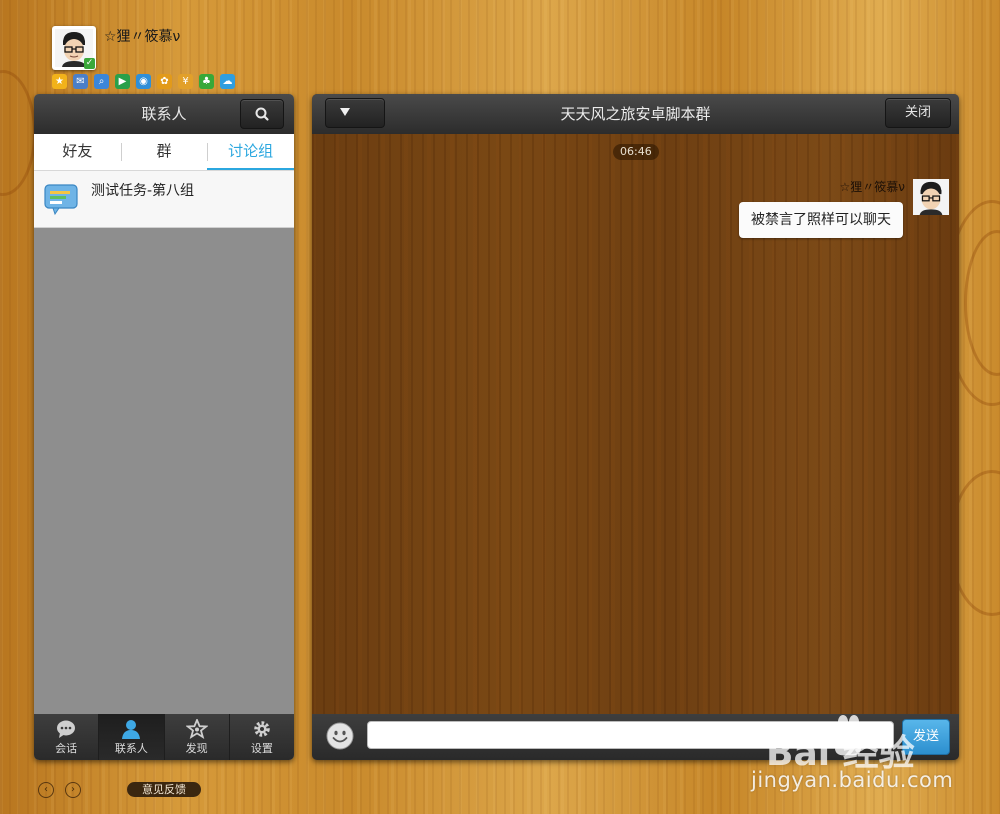  What do you see at coordinates (101, 81) in the screenshot?
I see `search-icon: ⌕` at bounding box center [101, 81].